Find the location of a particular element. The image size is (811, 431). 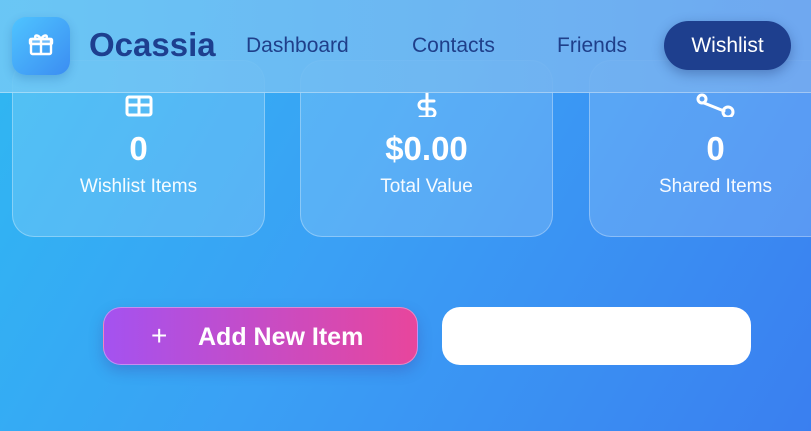

logo is located at coordinates (41, 46).